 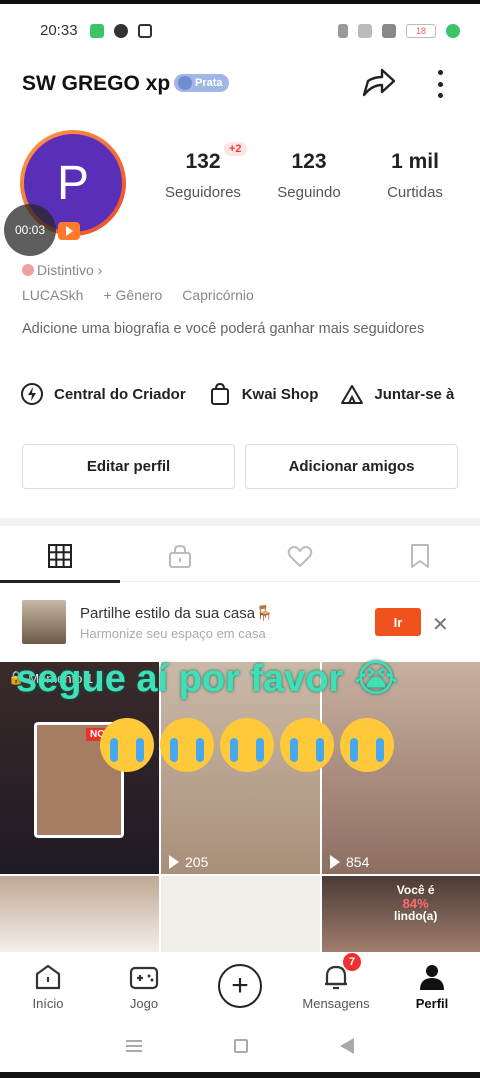 What do you see at coordinates (240, 466) in the screenshot?
I see `profile-actions: Editar perfil Adicionar amigos` at bounding box center [240, 466].